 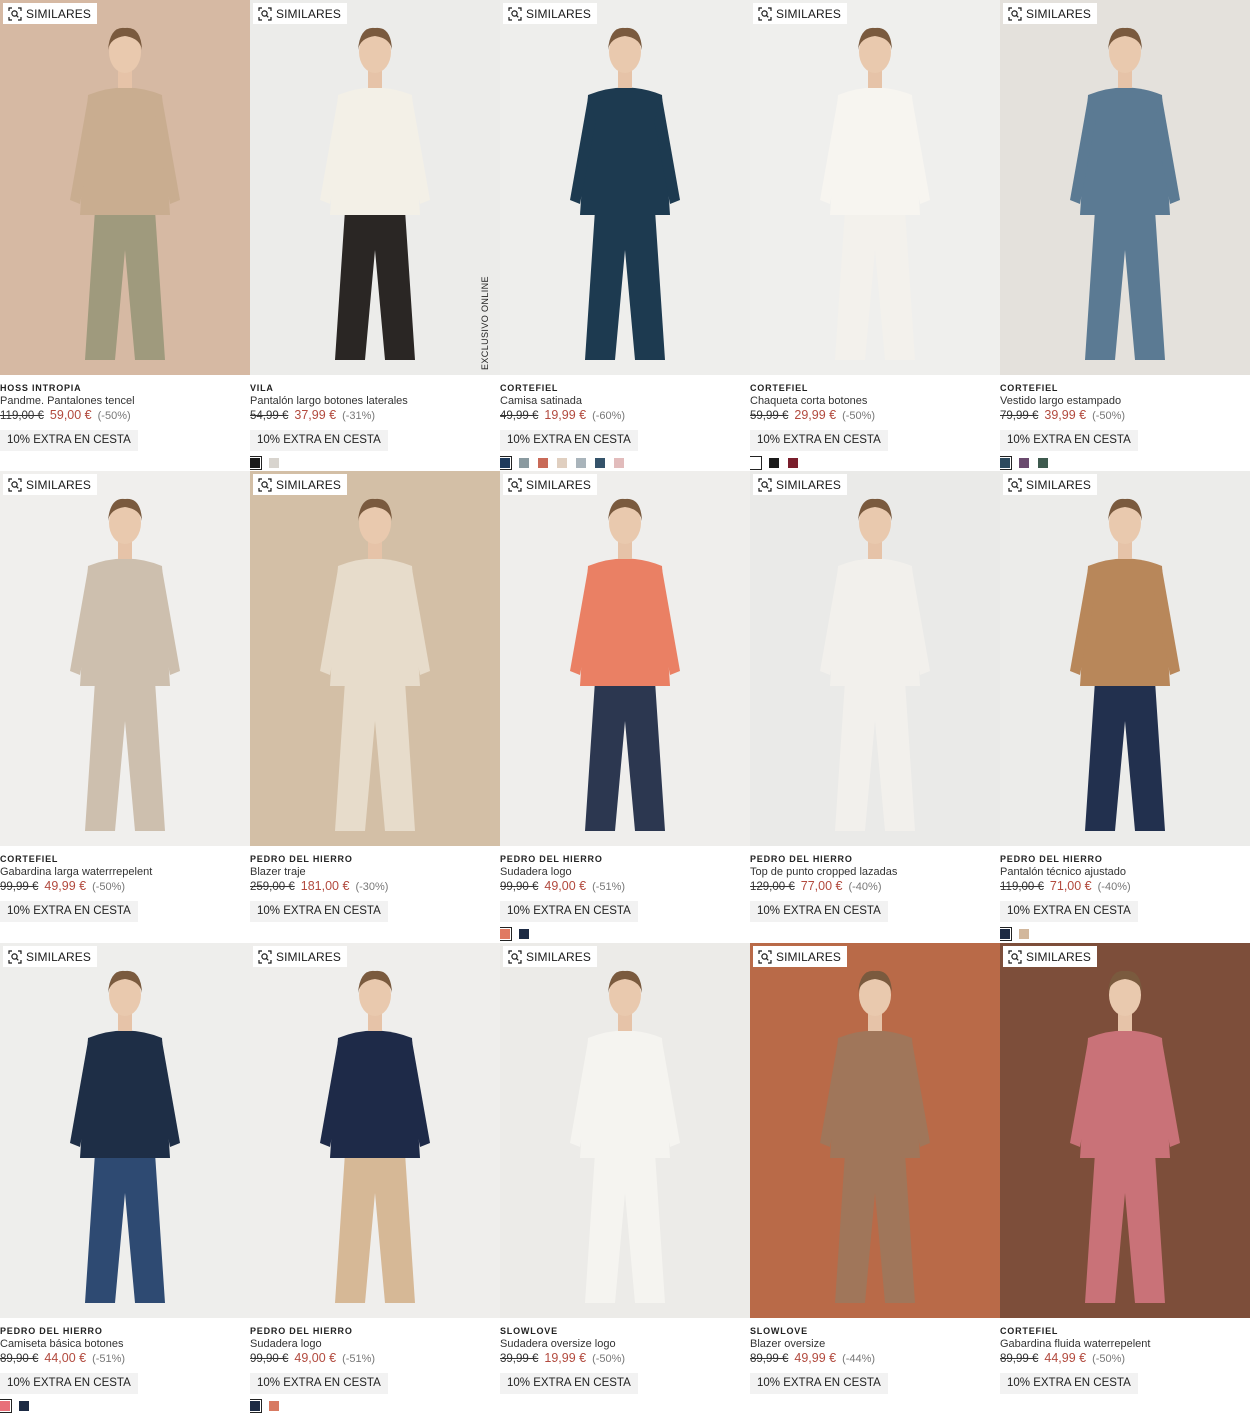 What do you see at coordinates (359, 416) in the screenshot?
I see `discount-badge: (-31%)` at bounding box center [359, 416].